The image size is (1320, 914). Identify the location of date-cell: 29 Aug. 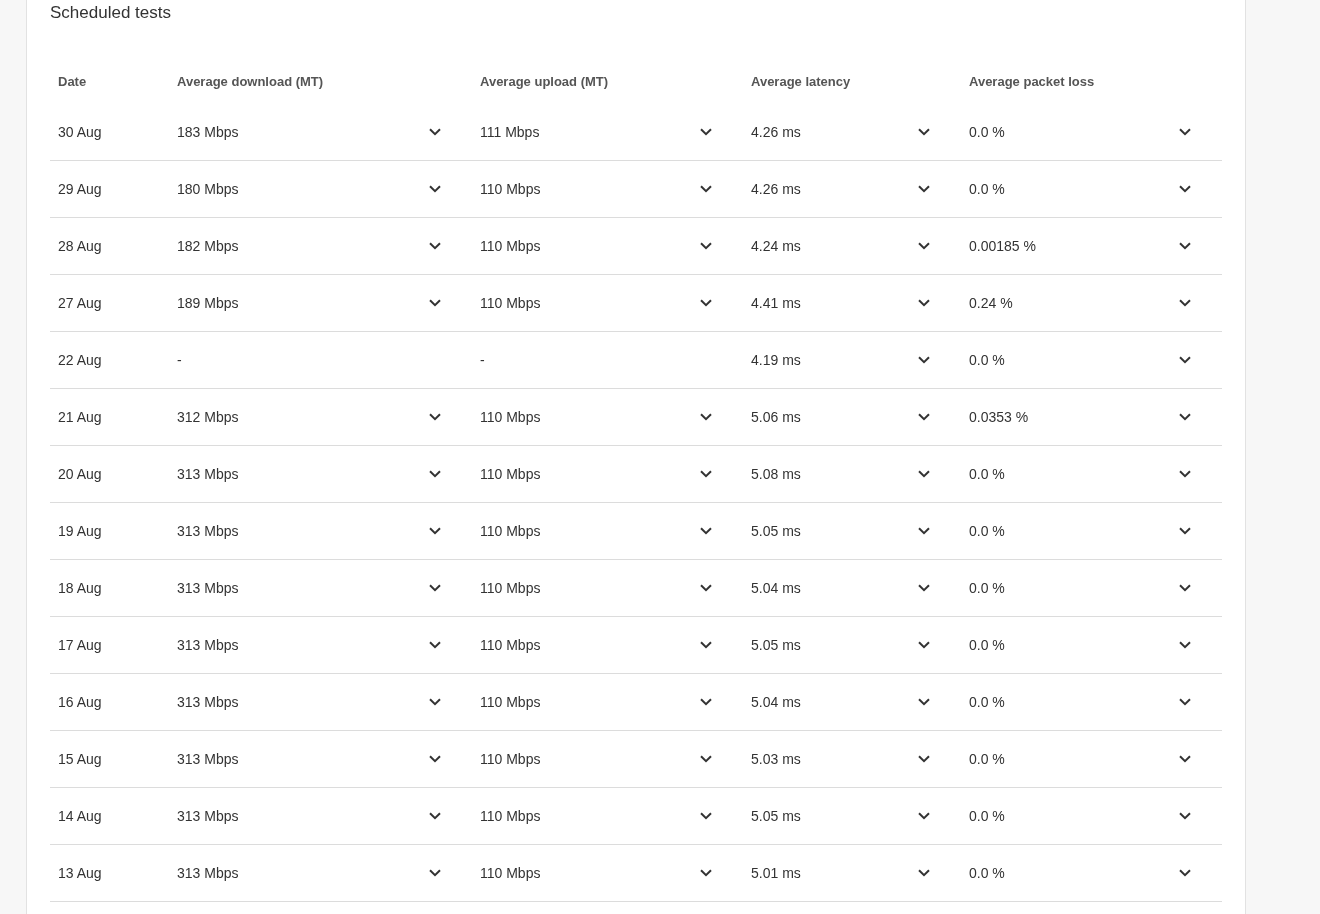
(80, 189).